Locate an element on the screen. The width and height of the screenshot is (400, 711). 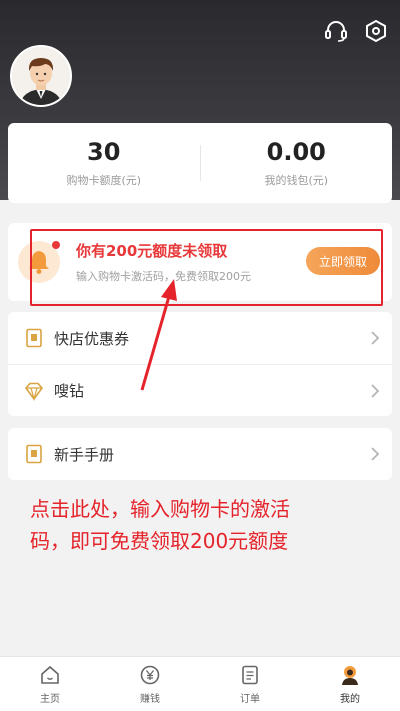
avatar is located at coordinates (41, 76).